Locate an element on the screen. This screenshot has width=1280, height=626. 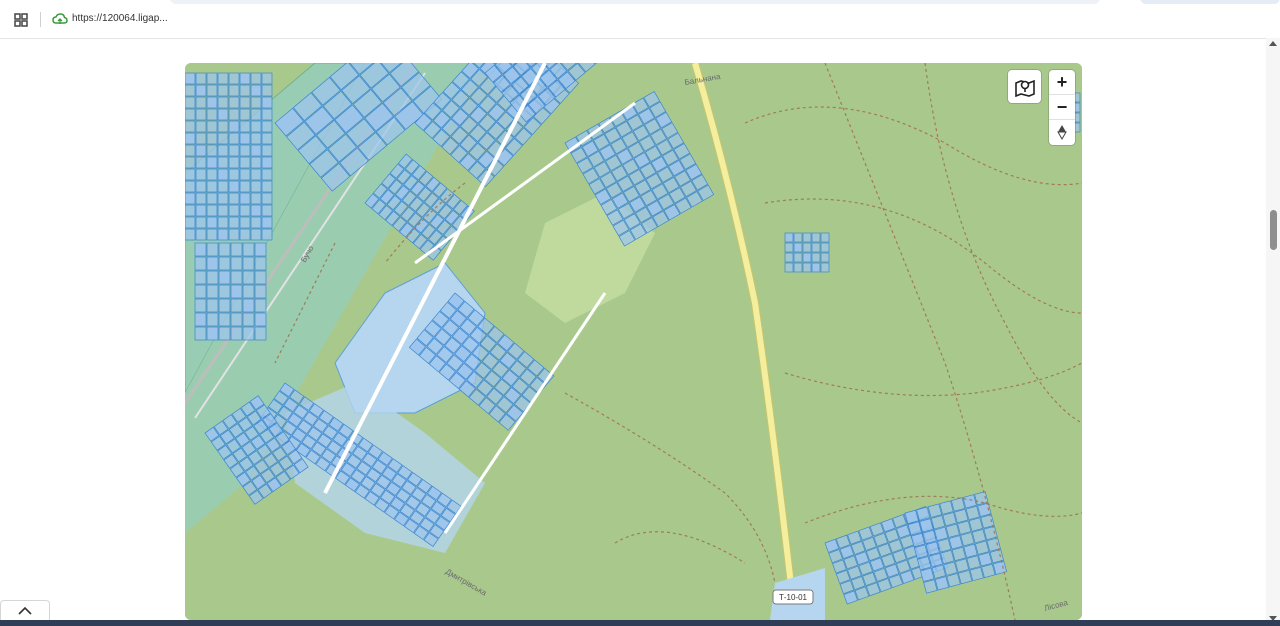
map-location-button is located at coordinates (1024, 86).